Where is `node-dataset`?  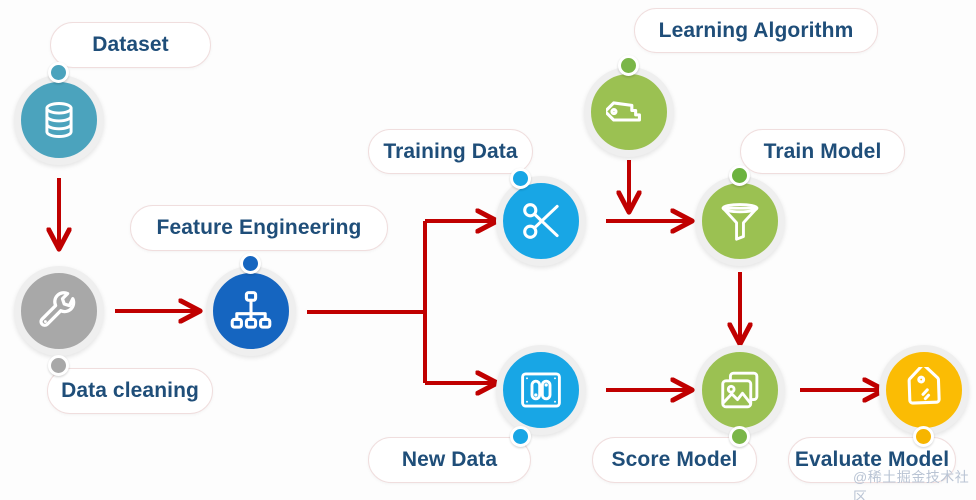 node-dataset is located at coordinates (59, 120).